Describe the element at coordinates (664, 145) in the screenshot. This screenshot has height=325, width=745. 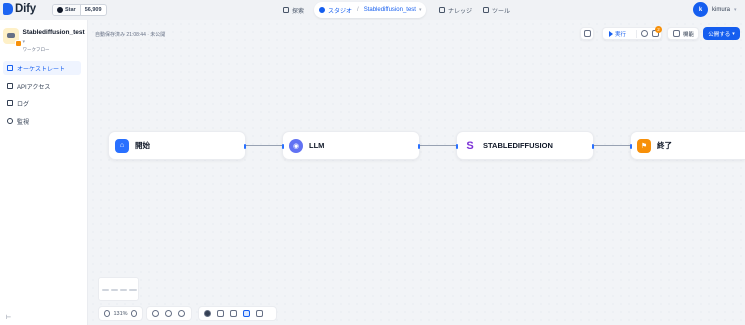
I see `node-title: 終了` at that location.